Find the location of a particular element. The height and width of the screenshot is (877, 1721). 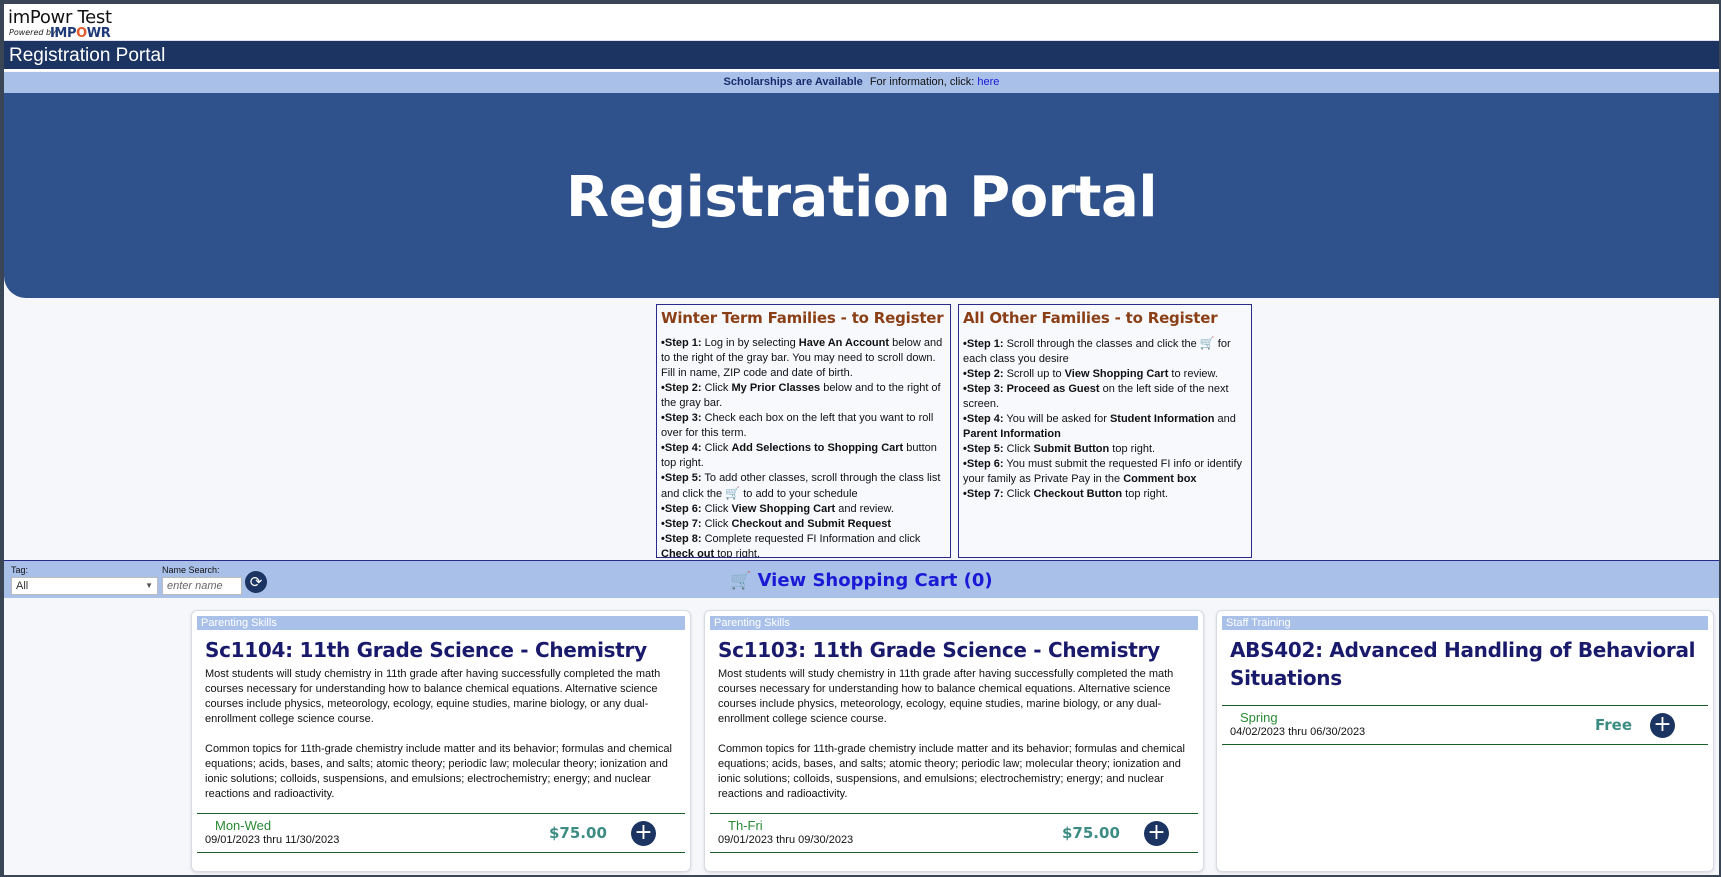

winter-title: Winter Term Families - to Register is located at coordinates (802, 318).